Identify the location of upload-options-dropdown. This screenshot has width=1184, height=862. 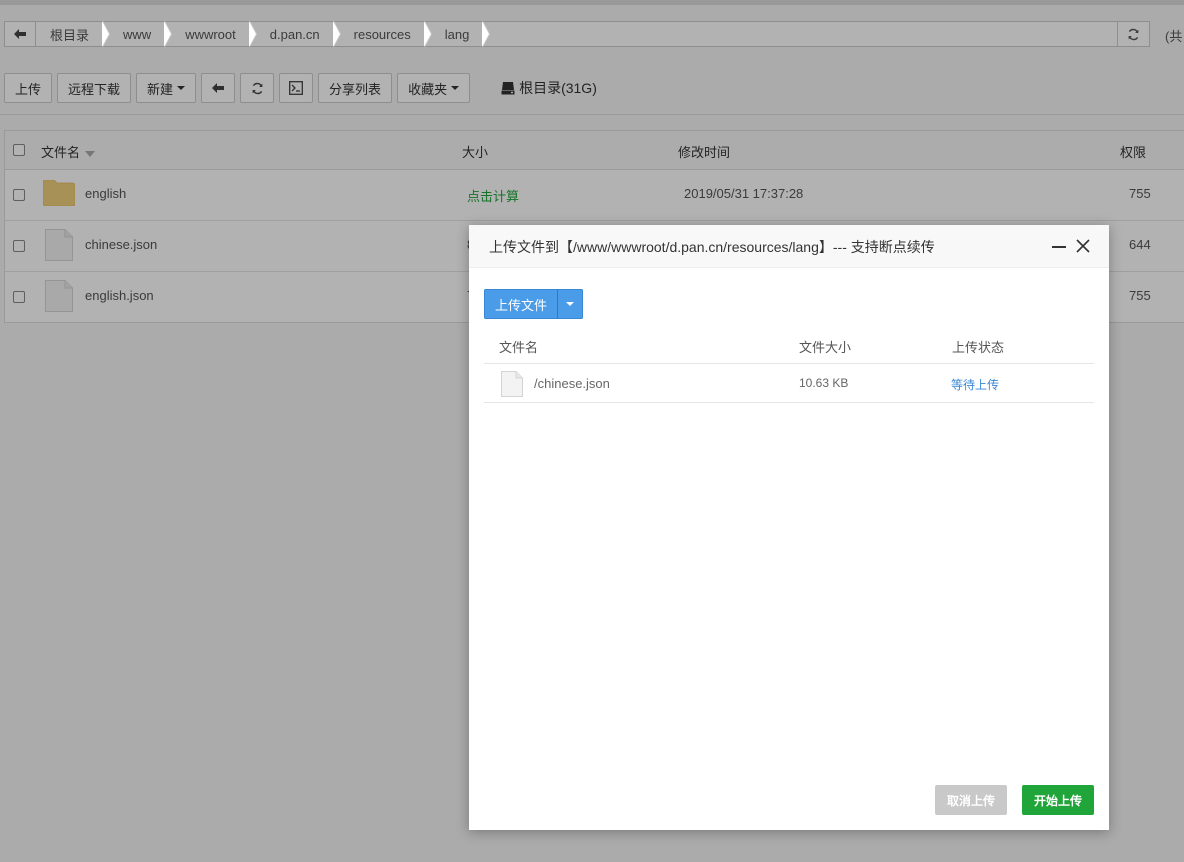
(570, 304).